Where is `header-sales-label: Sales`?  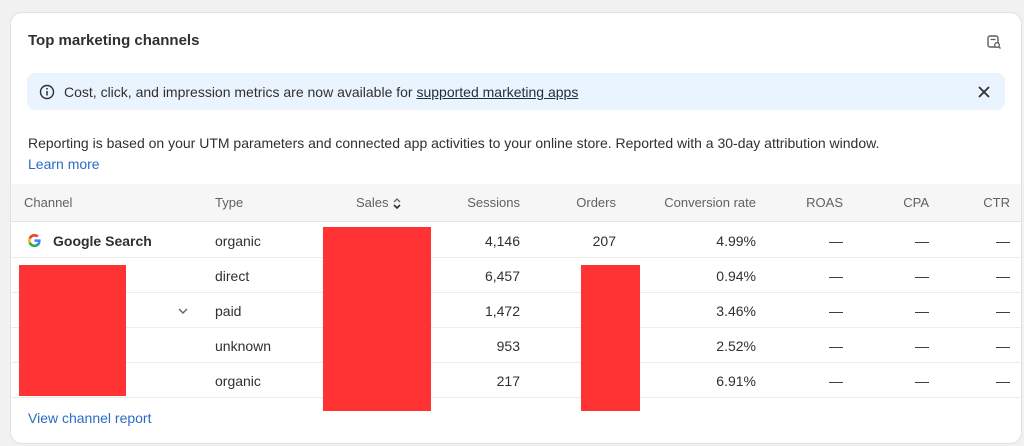 header-sales-label: Sales is located at coordinates (372, 202).